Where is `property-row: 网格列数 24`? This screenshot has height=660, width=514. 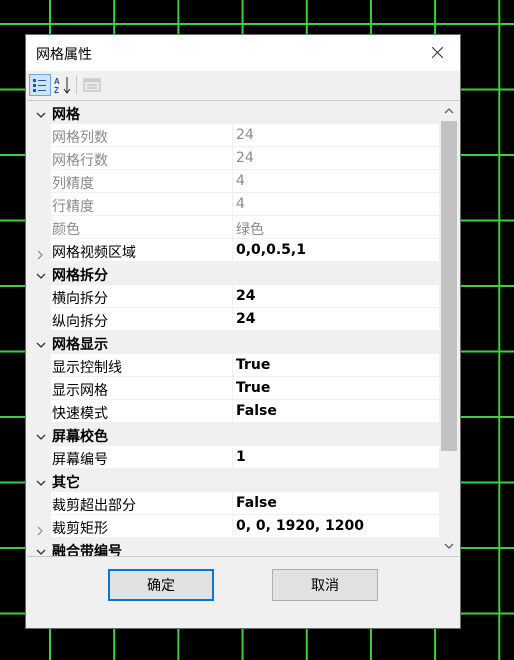
property-row: 网格列数 24 is located at coordinates (233, 135).